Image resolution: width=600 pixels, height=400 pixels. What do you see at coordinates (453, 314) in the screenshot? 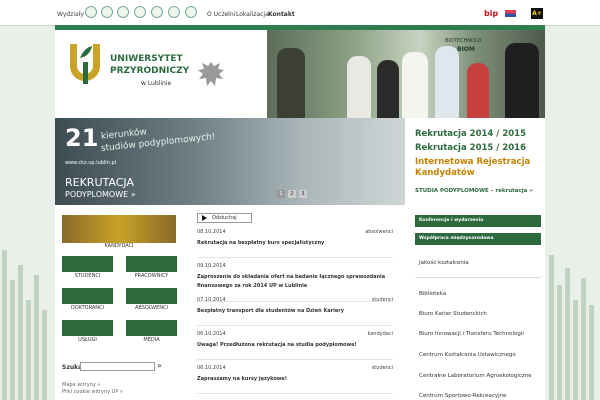
I see `link-biuro-karier: Biuro Karier Studenckich` at bounding box center [453, 314].